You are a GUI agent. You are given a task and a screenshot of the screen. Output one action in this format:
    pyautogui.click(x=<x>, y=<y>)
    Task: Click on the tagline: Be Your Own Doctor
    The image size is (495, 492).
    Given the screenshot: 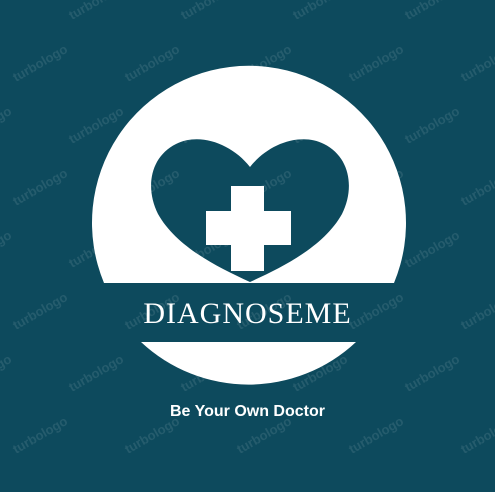 What is the action you would take?
    pyautogui.click(x=247, y=411)
    